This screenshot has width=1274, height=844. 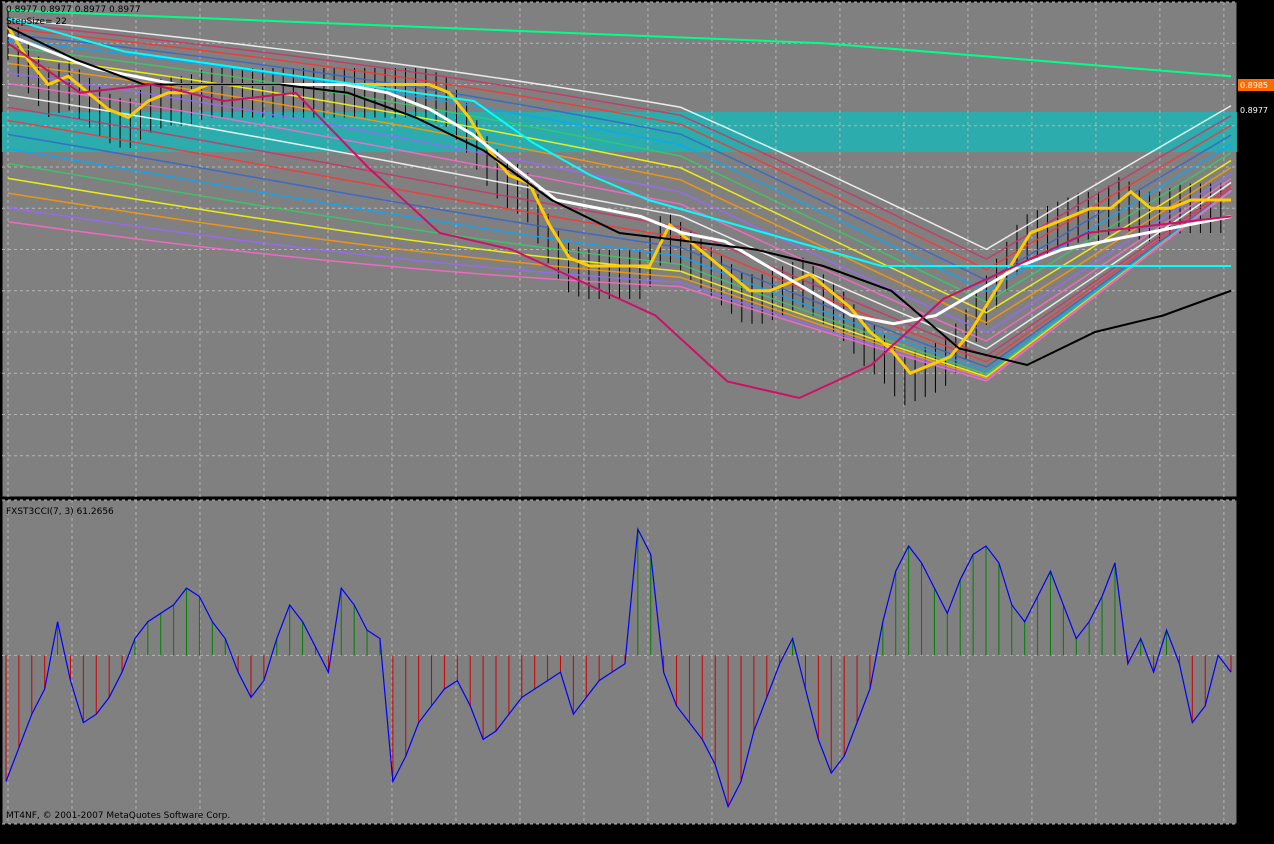 What do you see at coordinates (1248, 835) in the screenshot?
I see `x-tick-label: 10 Oct 22:02` at bounding box center [1248, 835].